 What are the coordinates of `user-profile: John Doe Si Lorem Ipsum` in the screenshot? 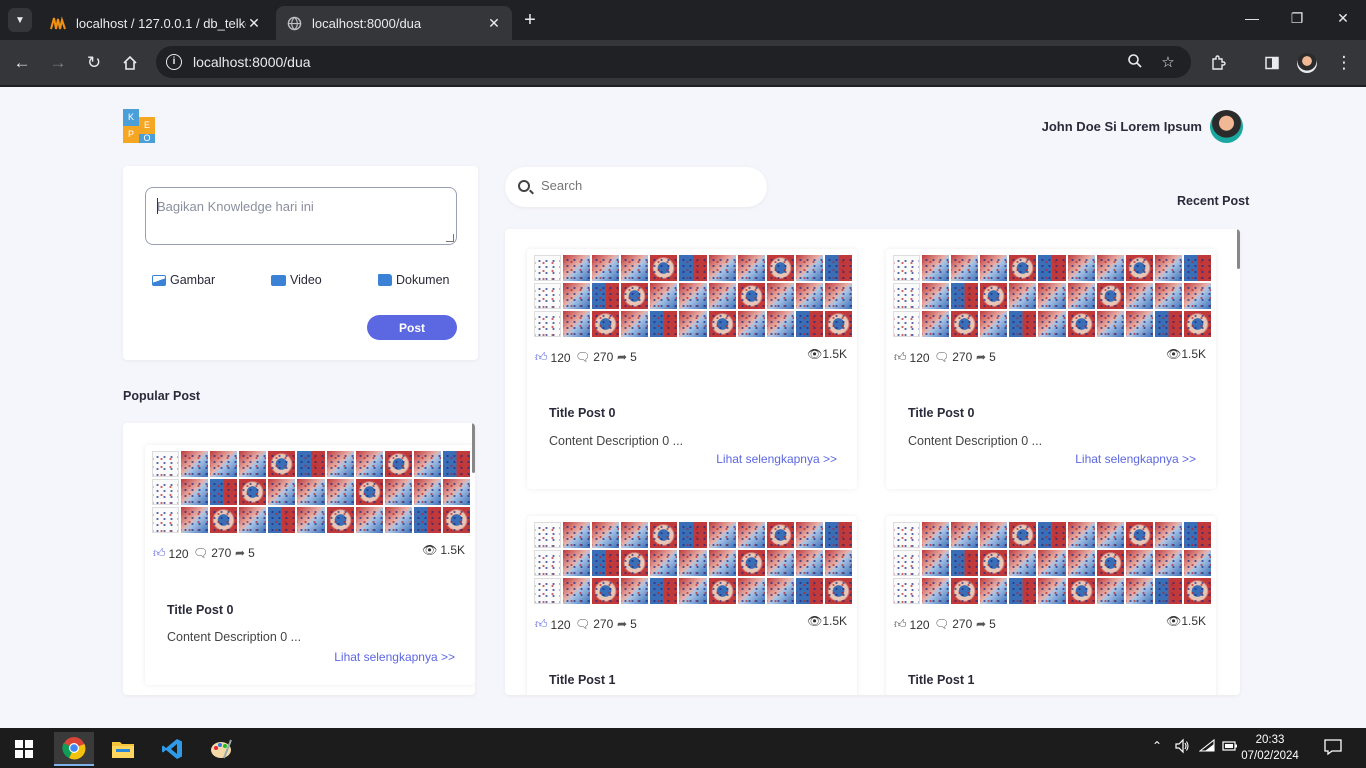 It's located at (1142, 126).